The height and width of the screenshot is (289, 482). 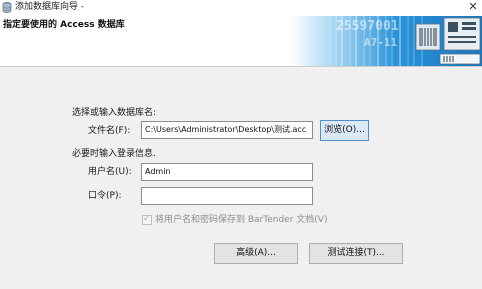 I want to click on barcode-banner-image: 25597001 A7-11, so click(x=386, y=41).